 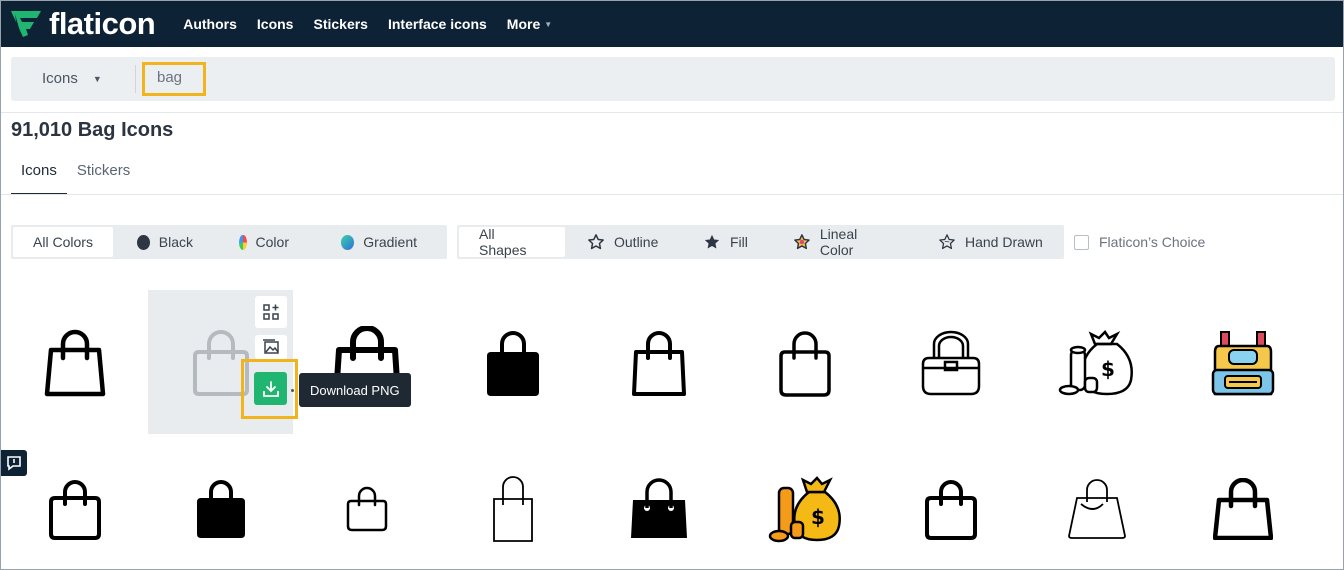 I want to click on filter-black-label: Black, so click(x=175, y=242).